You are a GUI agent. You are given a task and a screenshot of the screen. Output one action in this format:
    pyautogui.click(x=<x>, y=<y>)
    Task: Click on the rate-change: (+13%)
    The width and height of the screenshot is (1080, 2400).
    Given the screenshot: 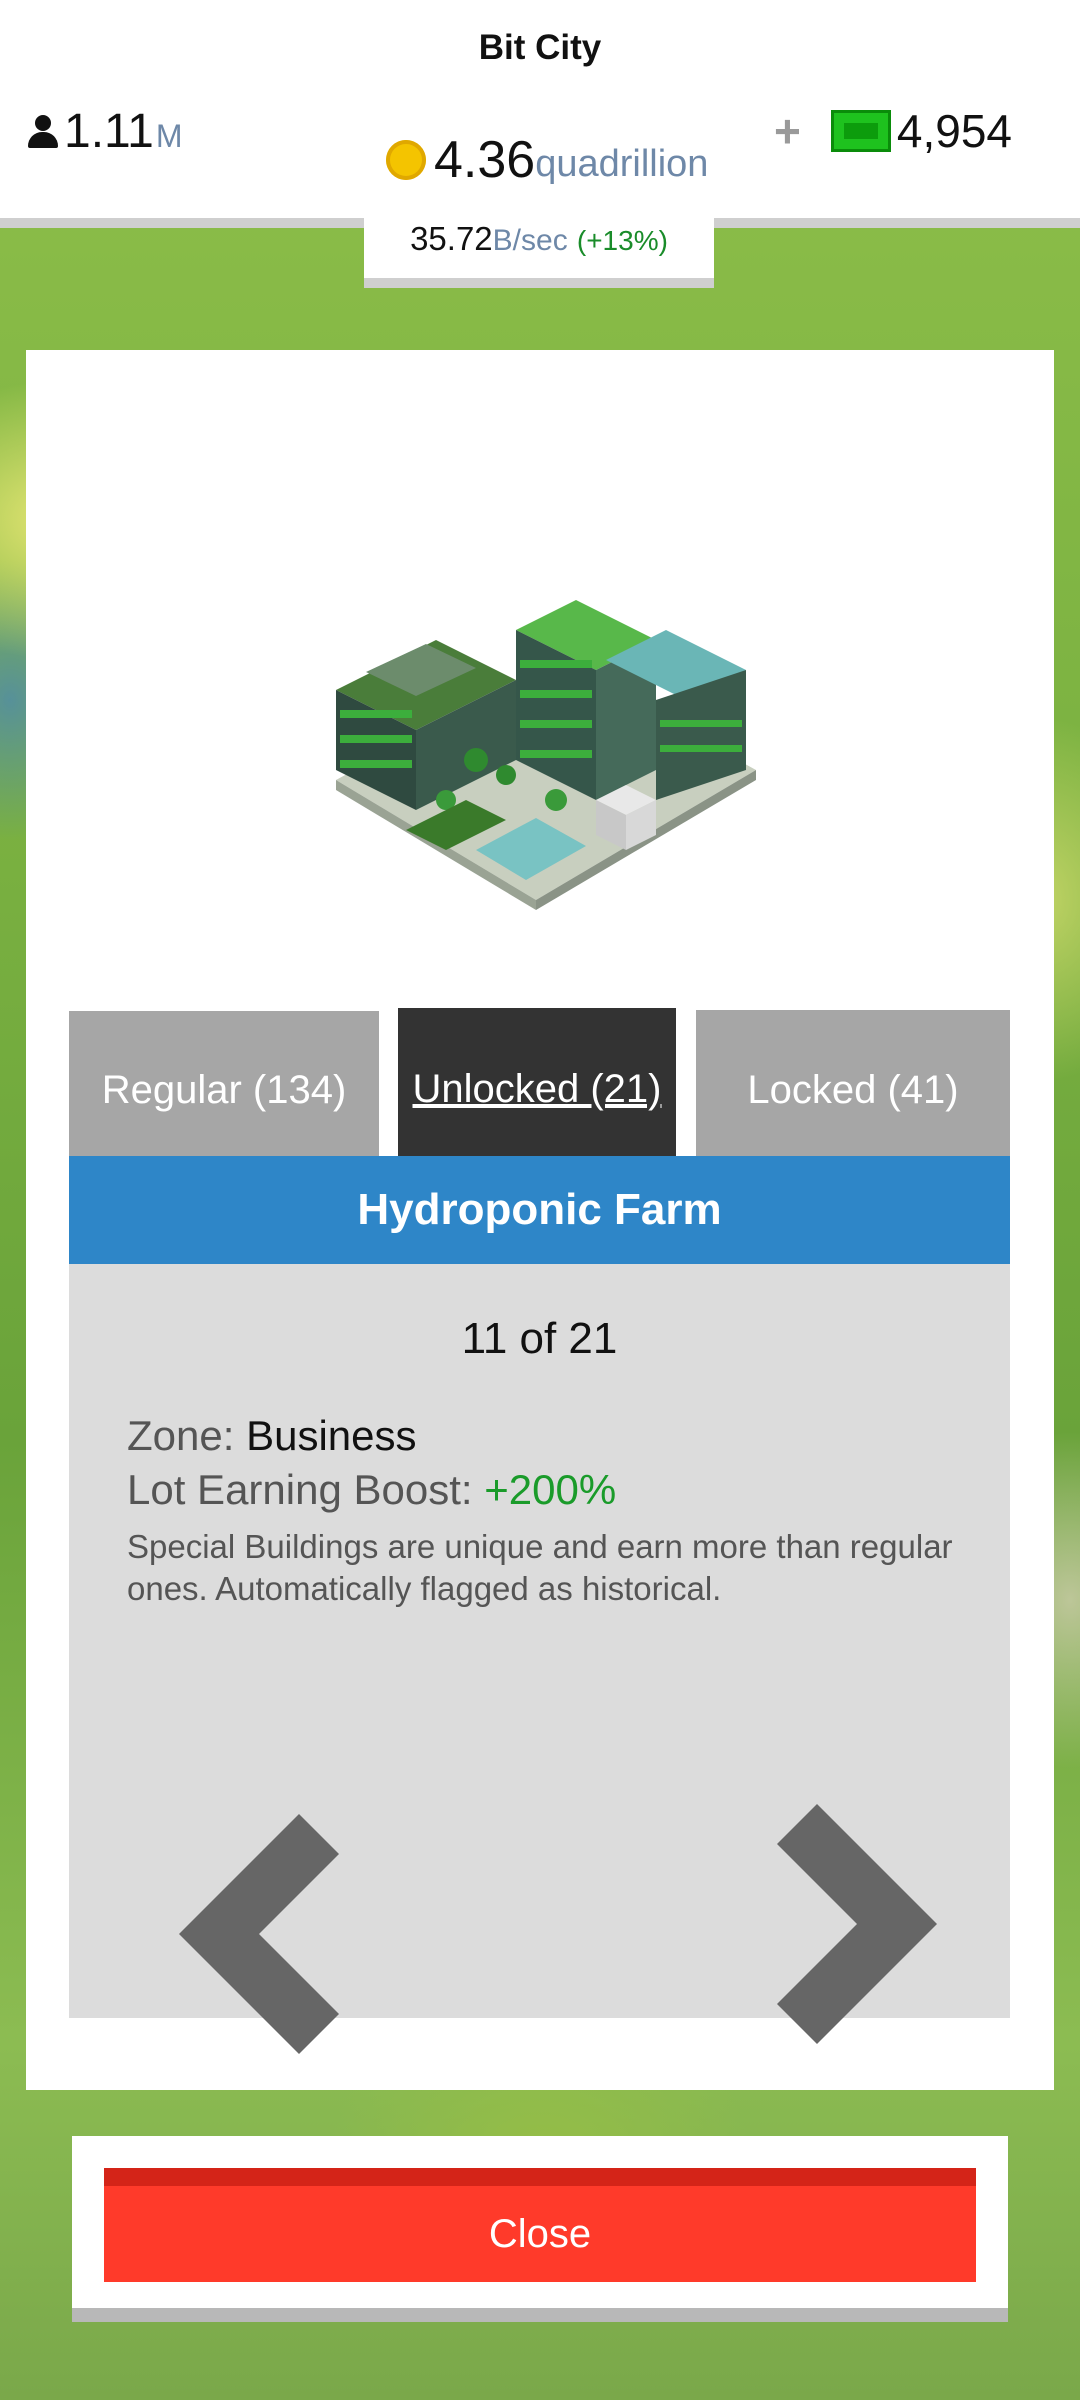 What is the action you would take?
    pyautogui.click(x=622, y=240)
    